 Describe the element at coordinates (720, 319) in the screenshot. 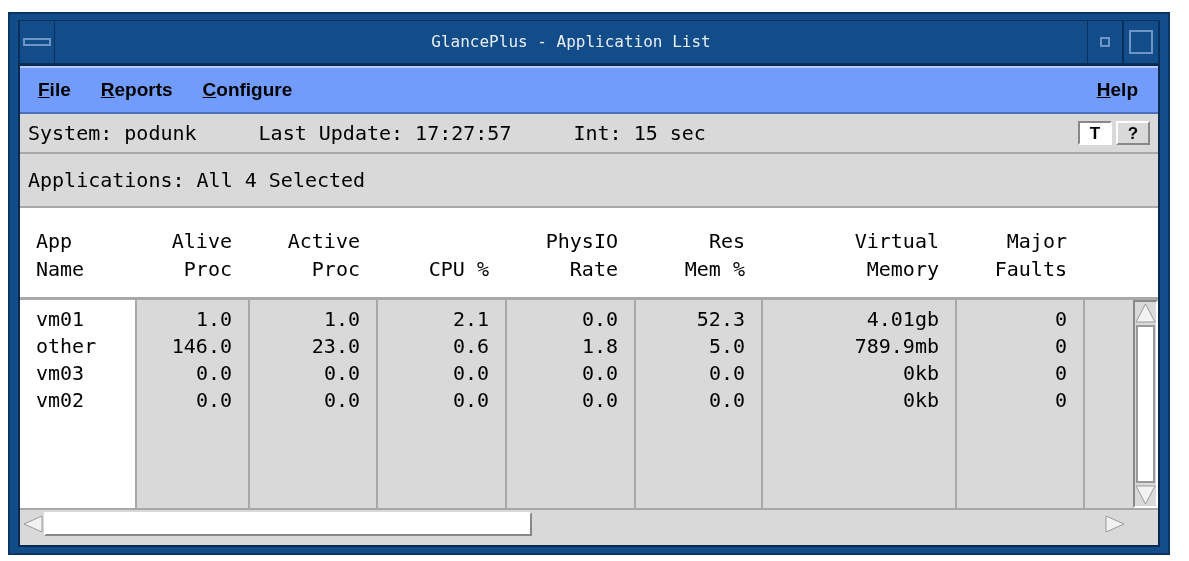

I see `table-cell-text: 52.3` at that location.